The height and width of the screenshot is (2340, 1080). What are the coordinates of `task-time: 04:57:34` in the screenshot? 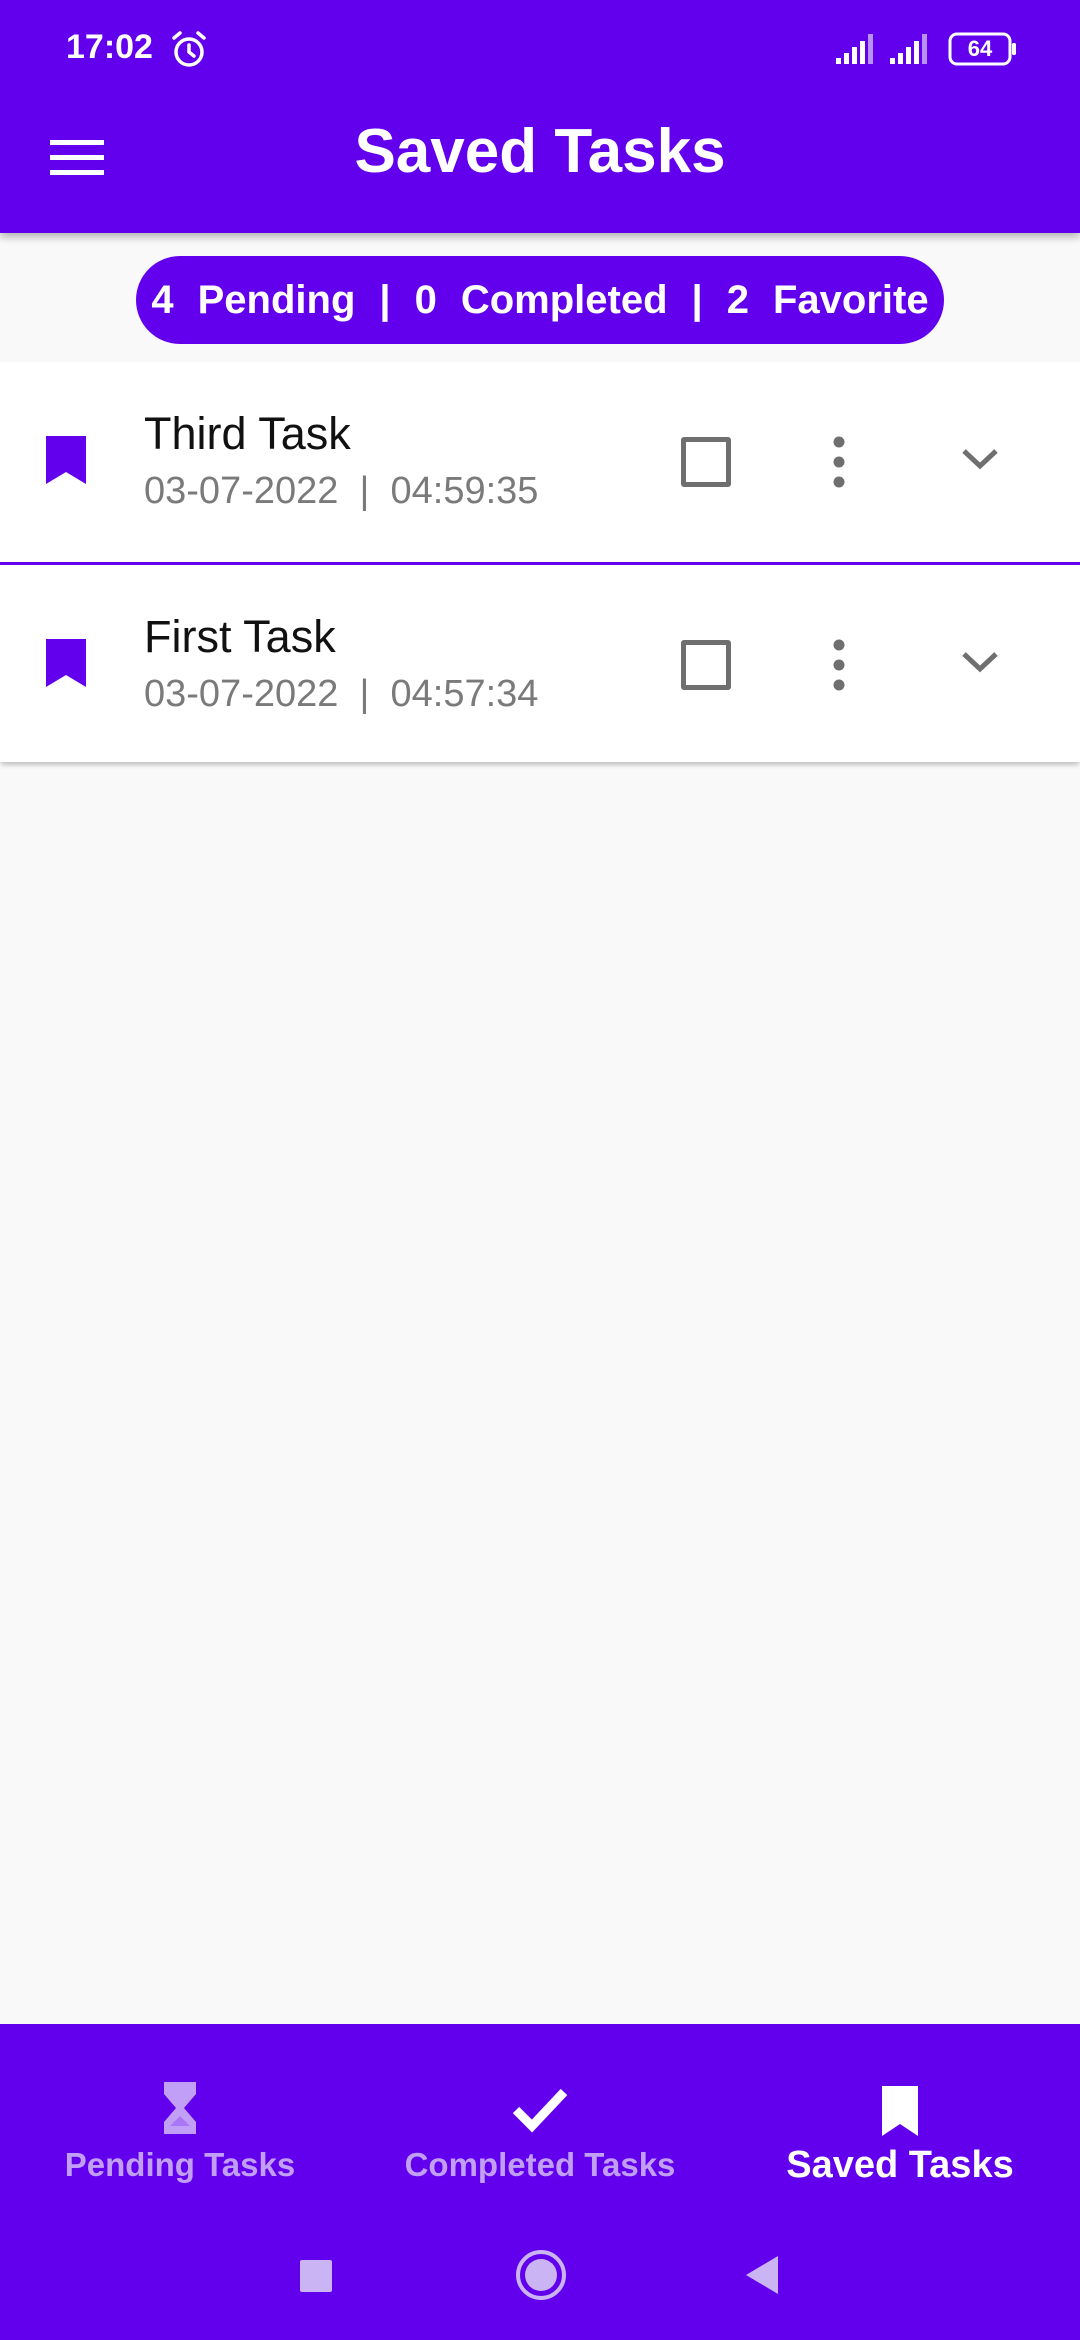 It's located at (464, 694).